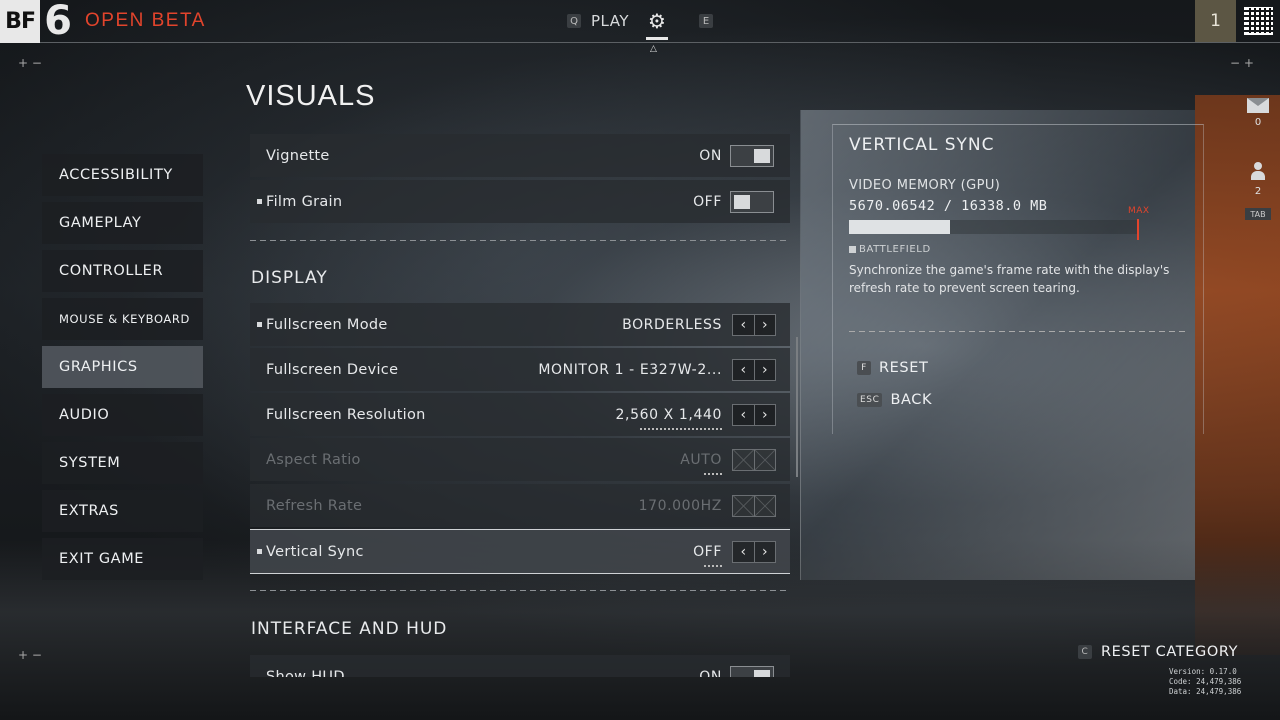  I want to click on back-key: ESC, so click(870, 400).